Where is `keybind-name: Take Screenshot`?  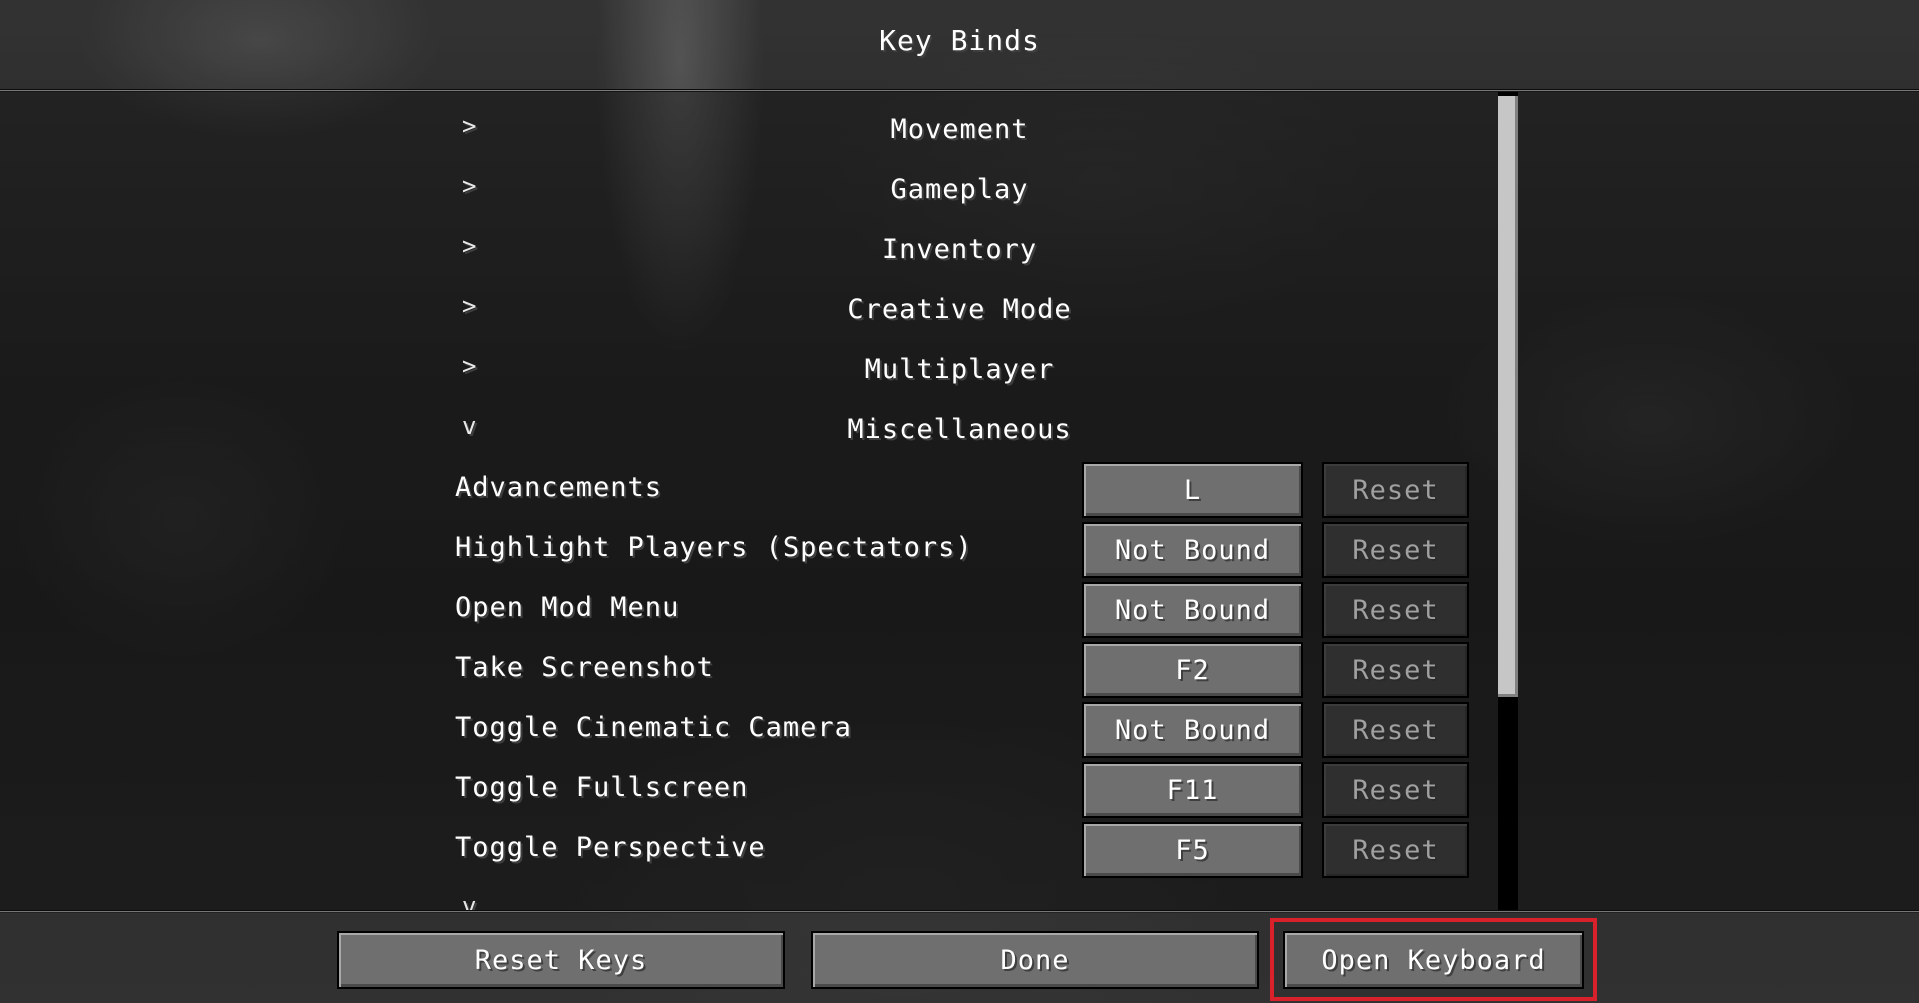
keybind-name: Take Screenshot is located at coordinates (584, 667).